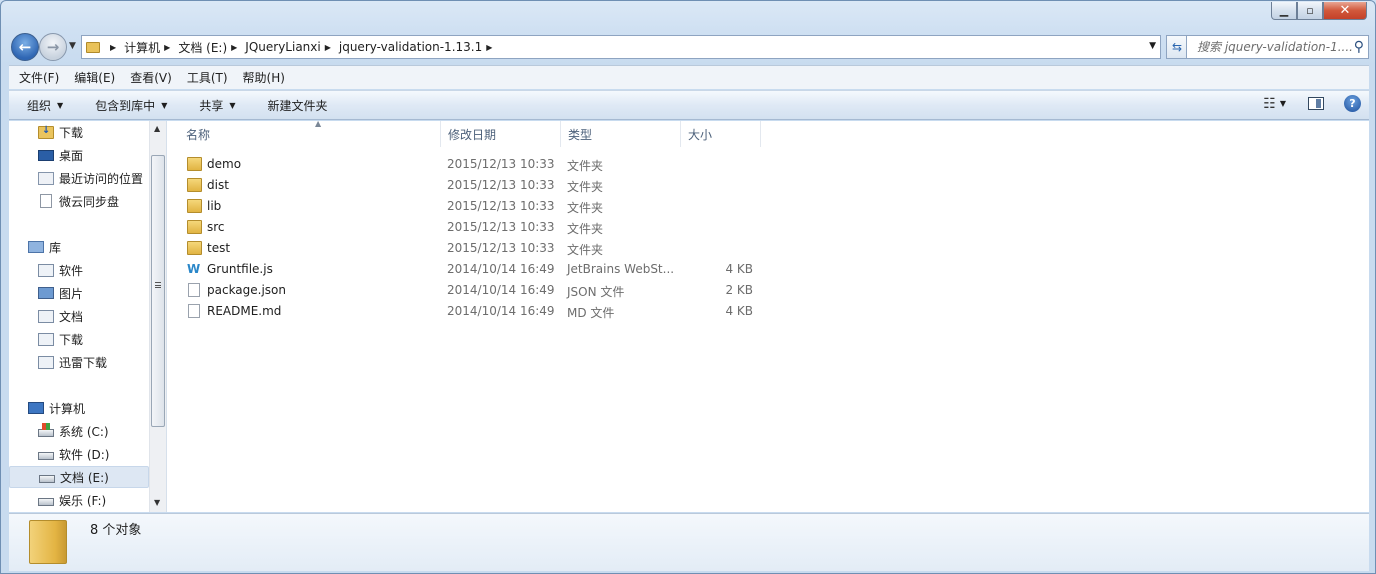 This screenshot has height=574, width=1376. I want to click on scrollbar-thumb, so click(158, 291).